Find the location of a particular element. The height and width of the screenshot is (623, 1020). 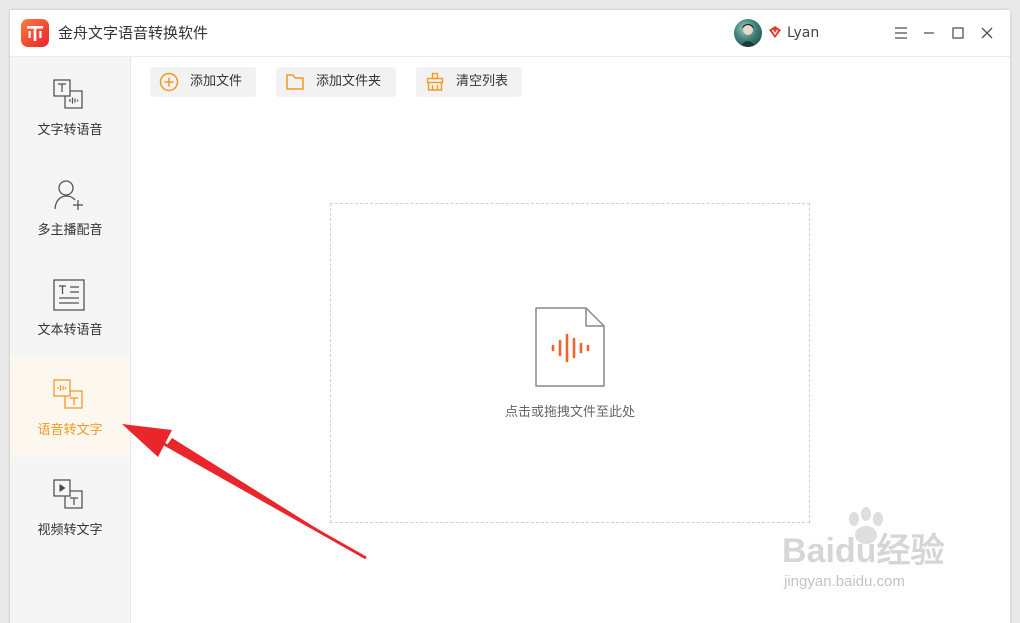

maximize-icon is located at coordinates (958, 33).